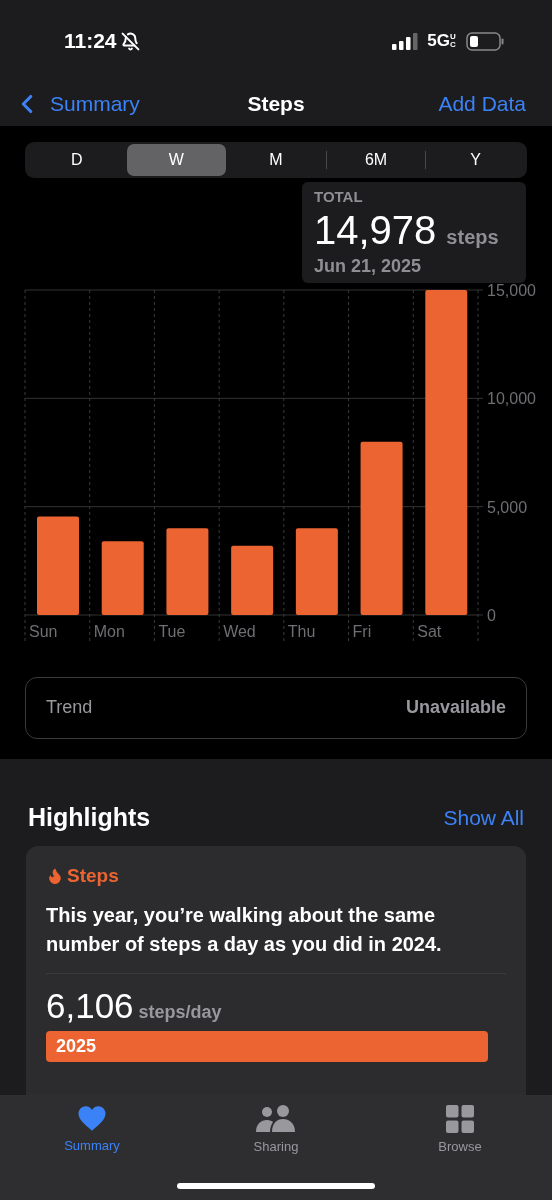 The image size is (552, 1200). What do you see at coordinates (43, 631) in the screenshot?
I see `x-tick-label: Sun` at bounding box center [43, 631].